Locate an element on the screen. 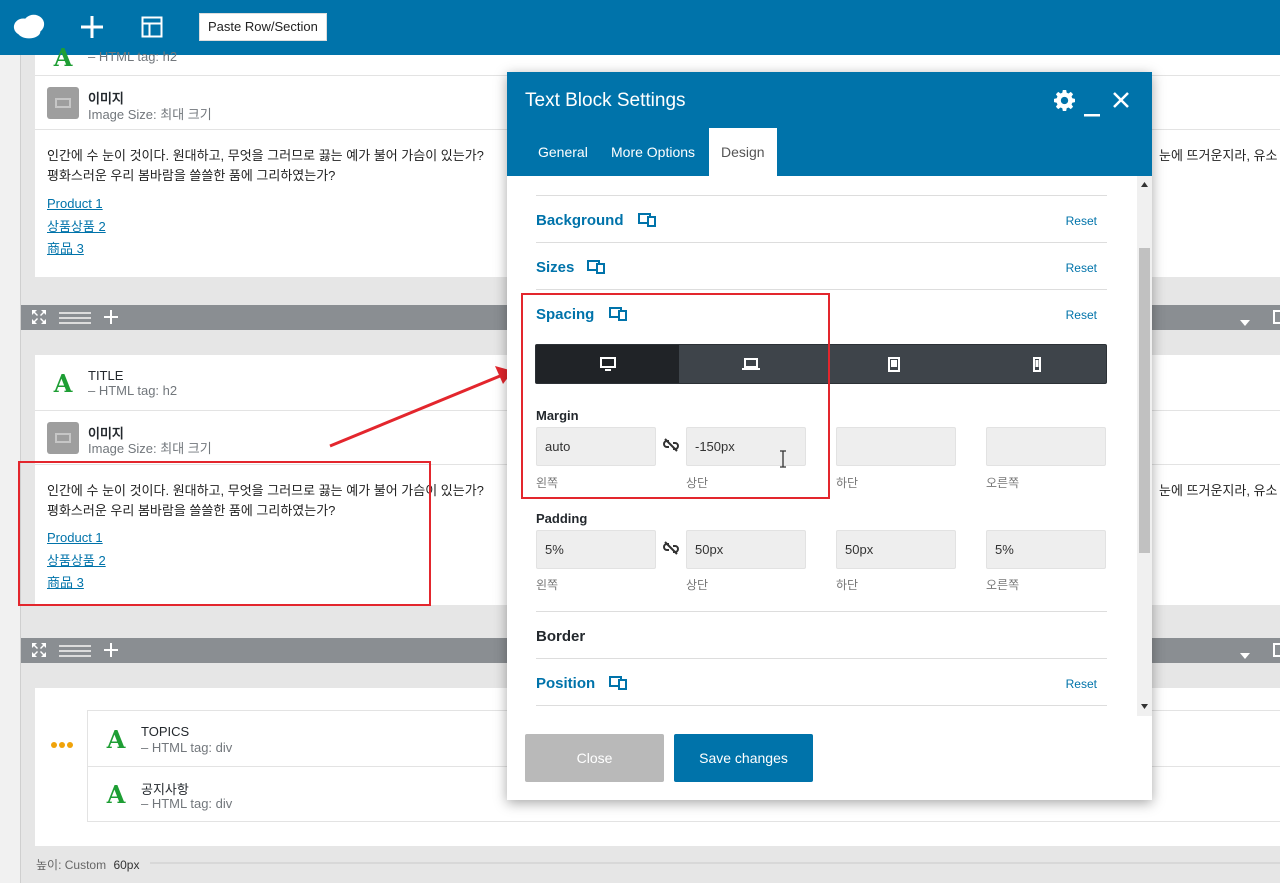 Image resolution: width=1280 pixels, height=883 pixels. plus-icon is located at coordinates (92, 27).